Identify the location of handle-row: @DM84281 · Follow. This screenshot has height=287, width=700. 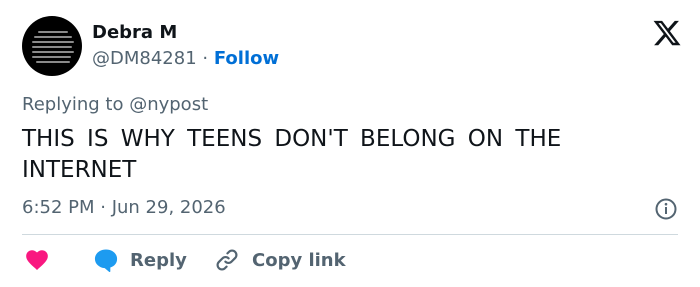
(185, 59).